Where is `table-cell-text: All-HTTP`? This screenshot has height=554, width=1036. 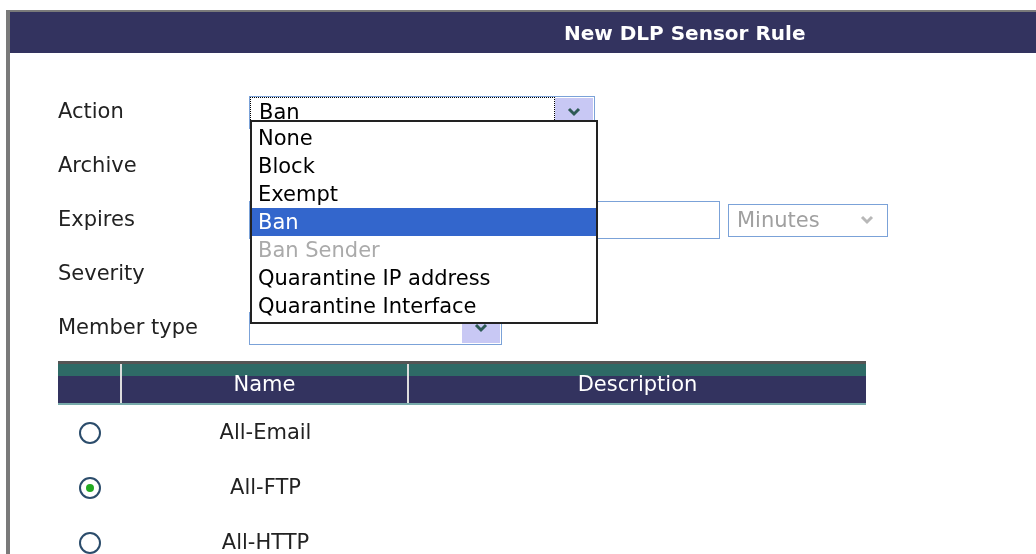 table-cell-text: All-HTTP is located at coordinates (265, 541).